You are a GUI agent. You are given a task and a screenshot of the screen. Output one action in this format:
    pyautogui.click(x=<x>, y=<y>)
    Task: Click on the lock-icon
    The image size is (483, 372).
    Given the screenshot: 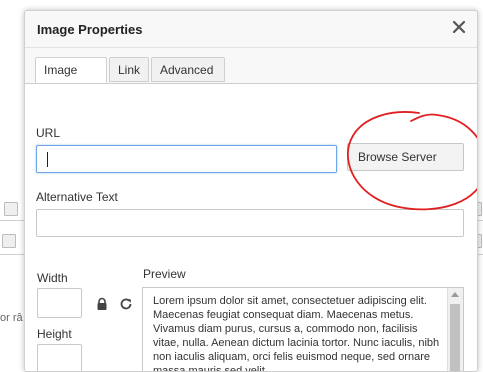 What is the action you would take?
    pyautogui.click(x=102, y=304)
    